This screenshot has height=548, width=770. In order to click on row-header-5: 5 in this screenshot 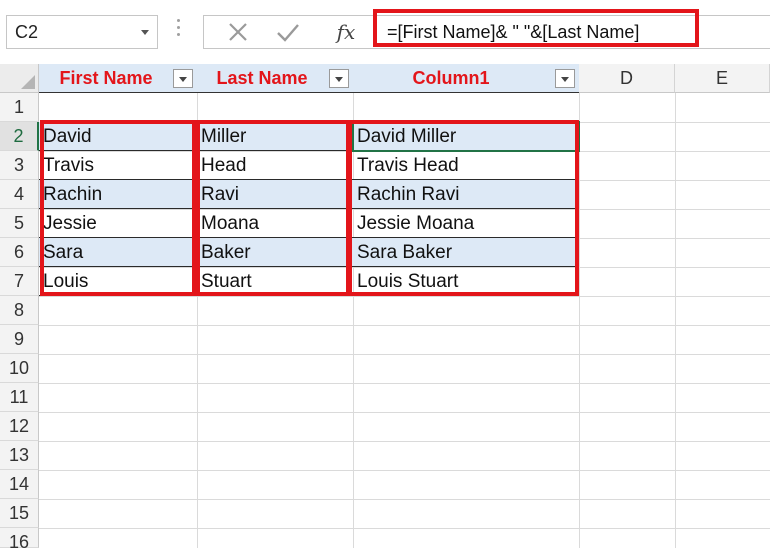, I will do `click(19, 223)`.